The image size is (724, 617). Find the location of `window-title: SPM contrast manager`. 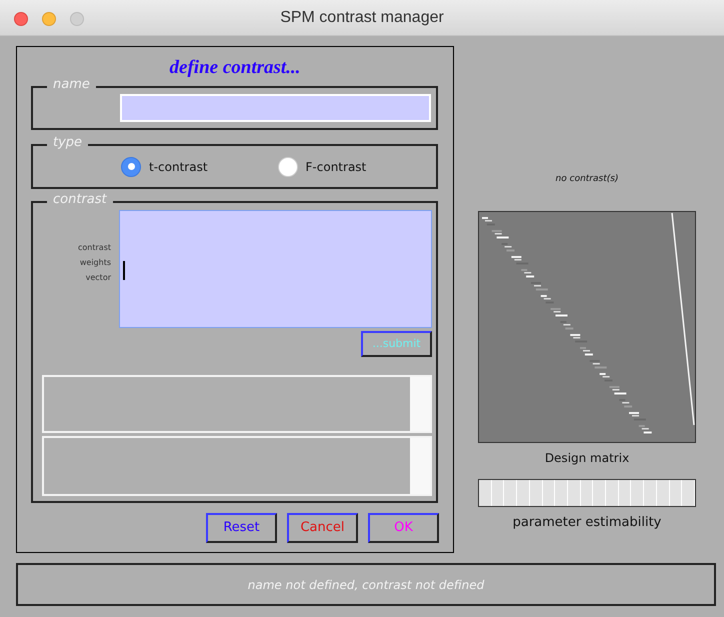

window-title: SPM contrast manager is located at coordinates (362, 18).